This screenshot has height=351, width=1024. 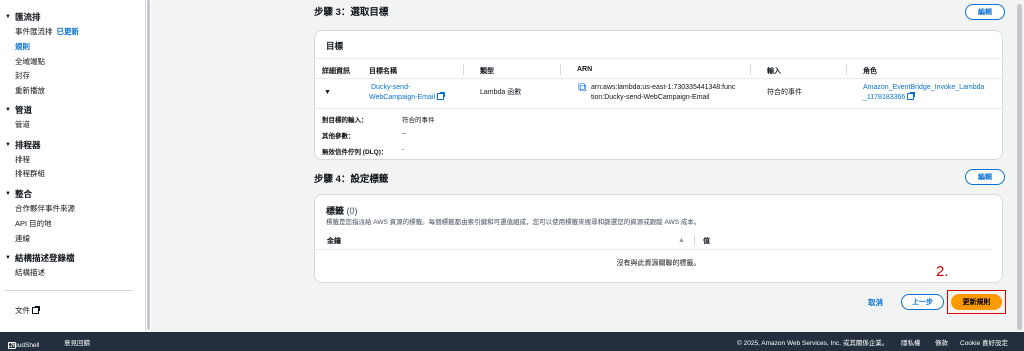 I want to click on step4-edit-button: 編輯, so click(x=985, y=177).